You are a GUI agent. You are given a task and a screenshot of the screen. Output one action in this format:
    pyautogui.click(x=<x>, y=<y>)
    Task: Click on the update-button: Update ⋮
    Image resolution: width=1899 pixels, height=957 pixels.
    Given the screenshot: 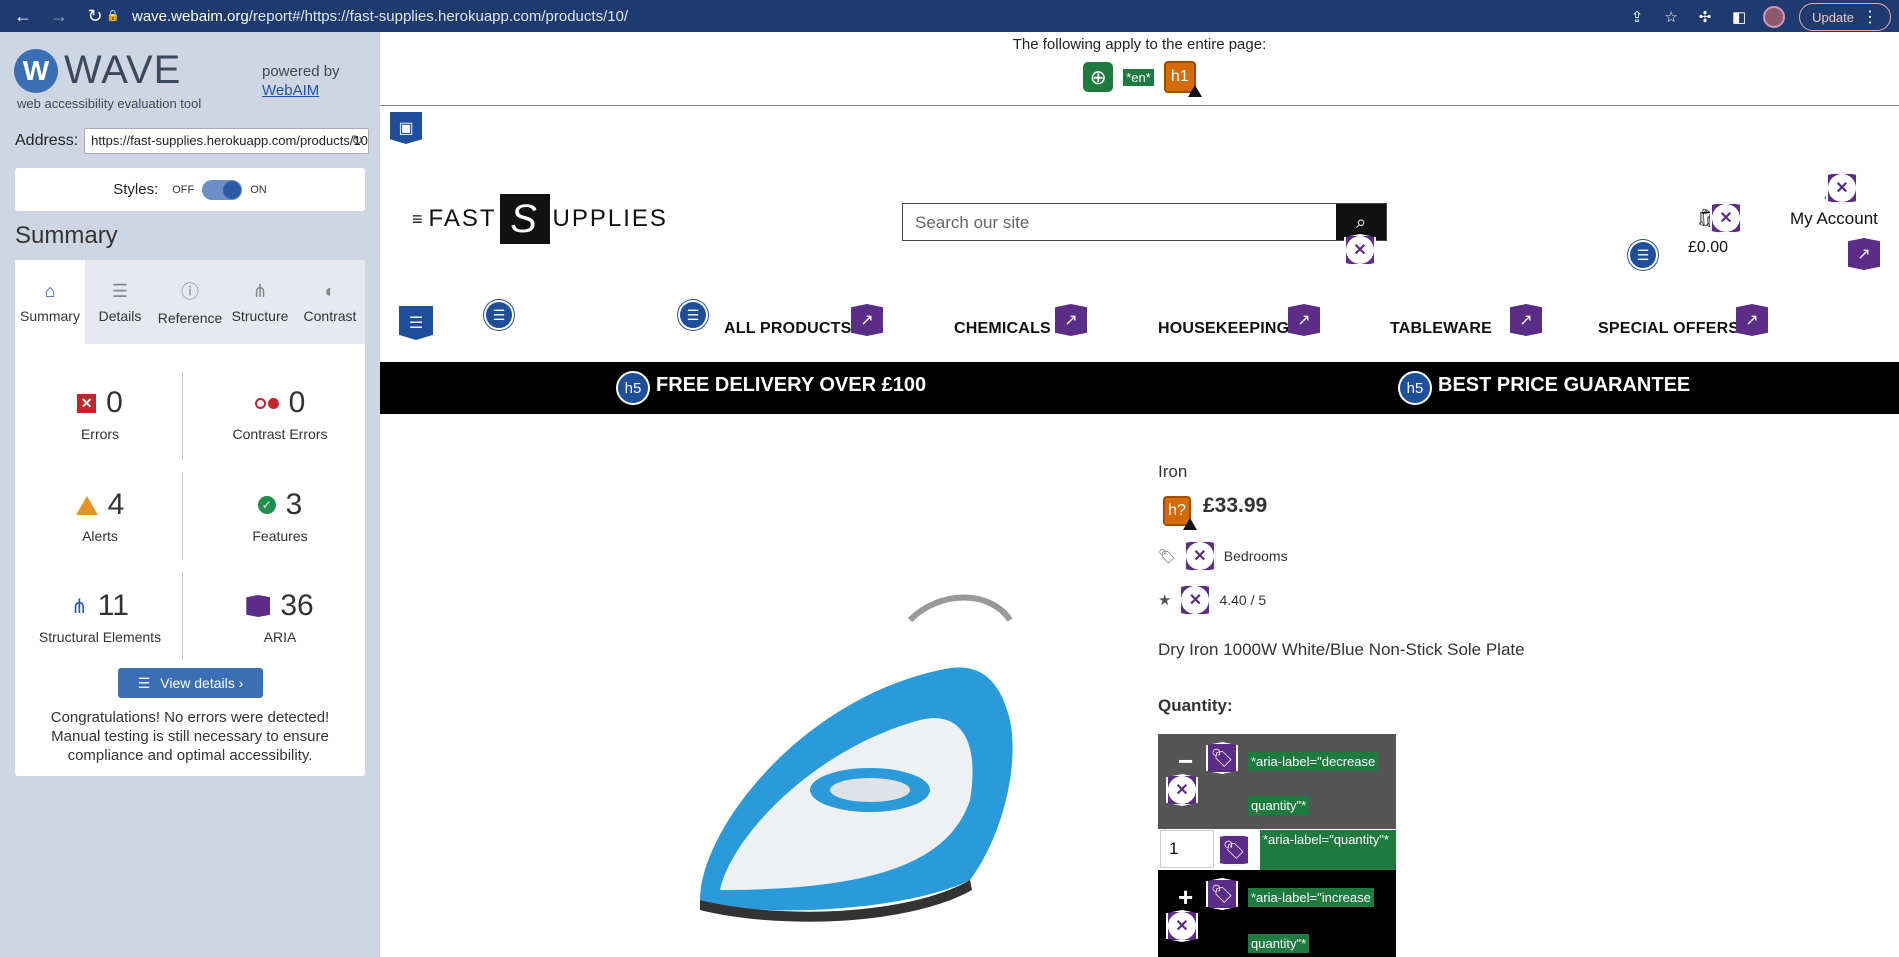 What is the action you would take?
    pyautogui.click(x=1845, y=17)
    